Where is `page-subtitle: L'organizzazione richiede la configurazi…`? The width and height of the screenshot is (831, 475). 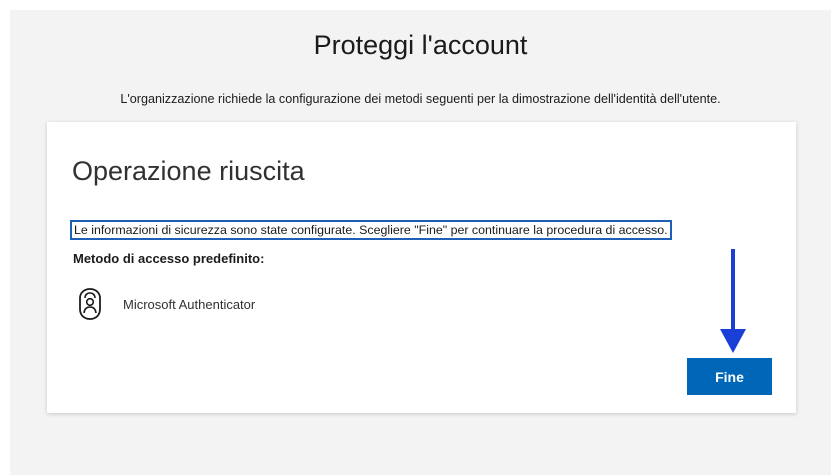
page-subtitle: L'organizzazione richiede la configurazi… is located at coordinates (420, 99).